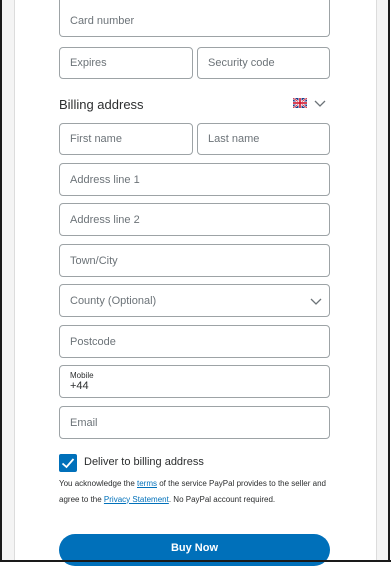 The width and height of the screenshot is (391, 566). I want to click on county-placeholder: County (Optional), so click(113, 300).